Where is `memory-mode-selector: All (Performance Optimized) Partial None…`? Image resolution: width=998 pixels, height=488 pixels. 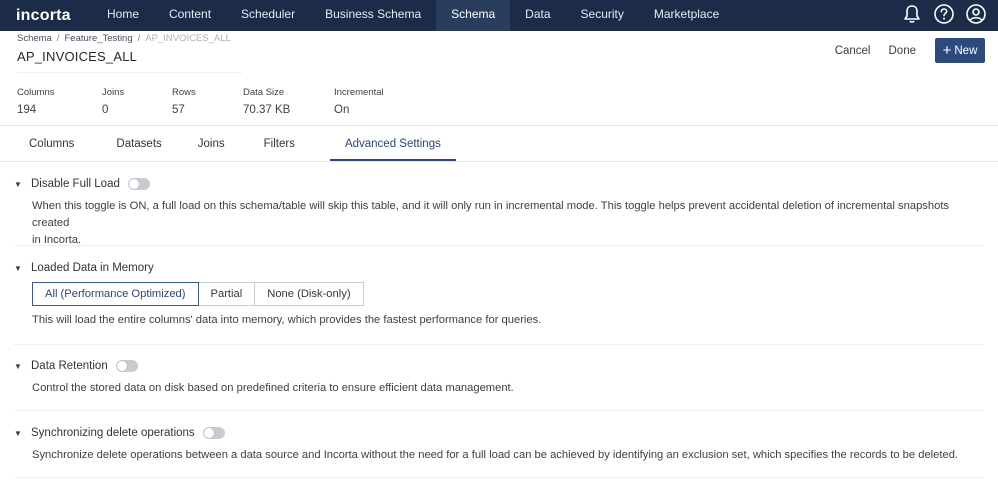
memory-mode-selector: All (Performance Optimized) Partial None… is located at coordinates (508, 294).